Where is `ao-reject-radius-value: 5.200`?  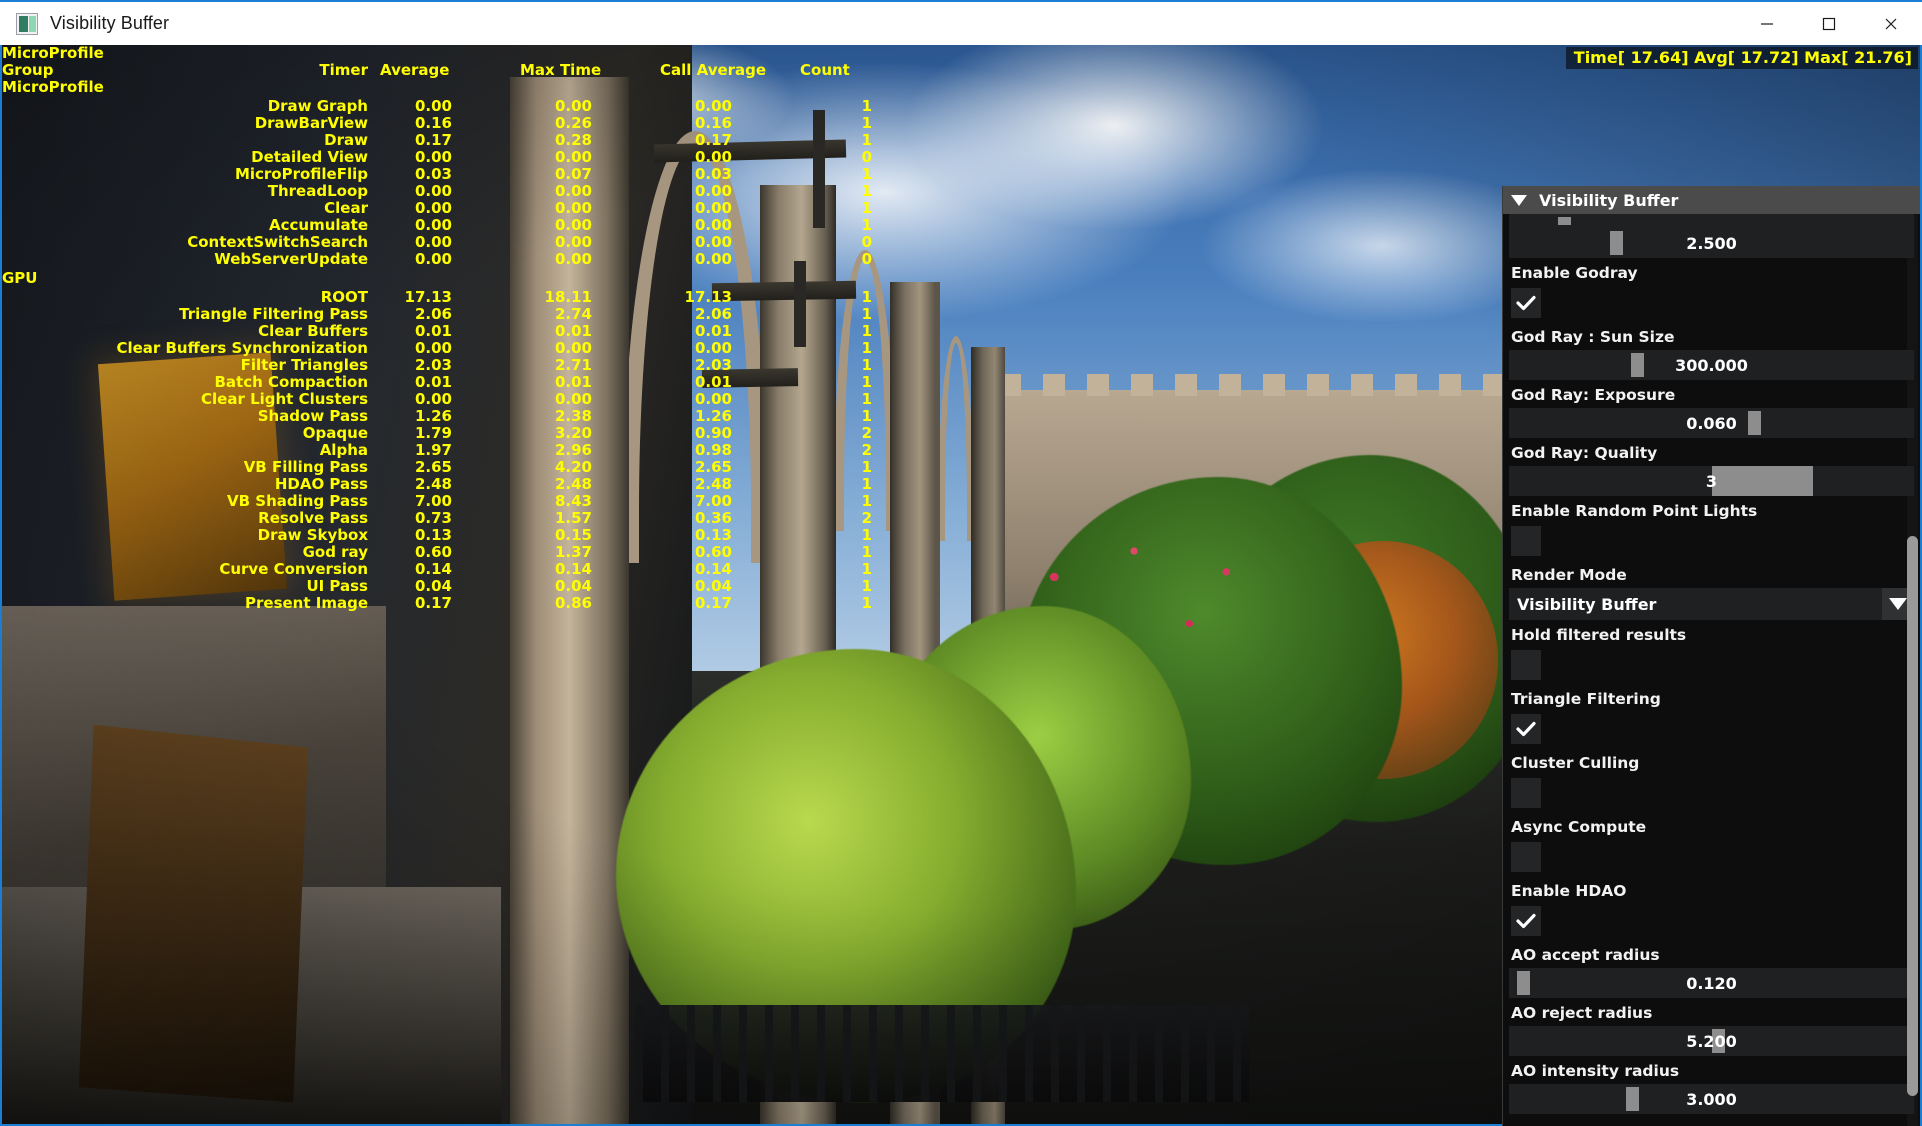
ao-reject-radius-value: 5.200 is located at coordinates (1711, 1041).